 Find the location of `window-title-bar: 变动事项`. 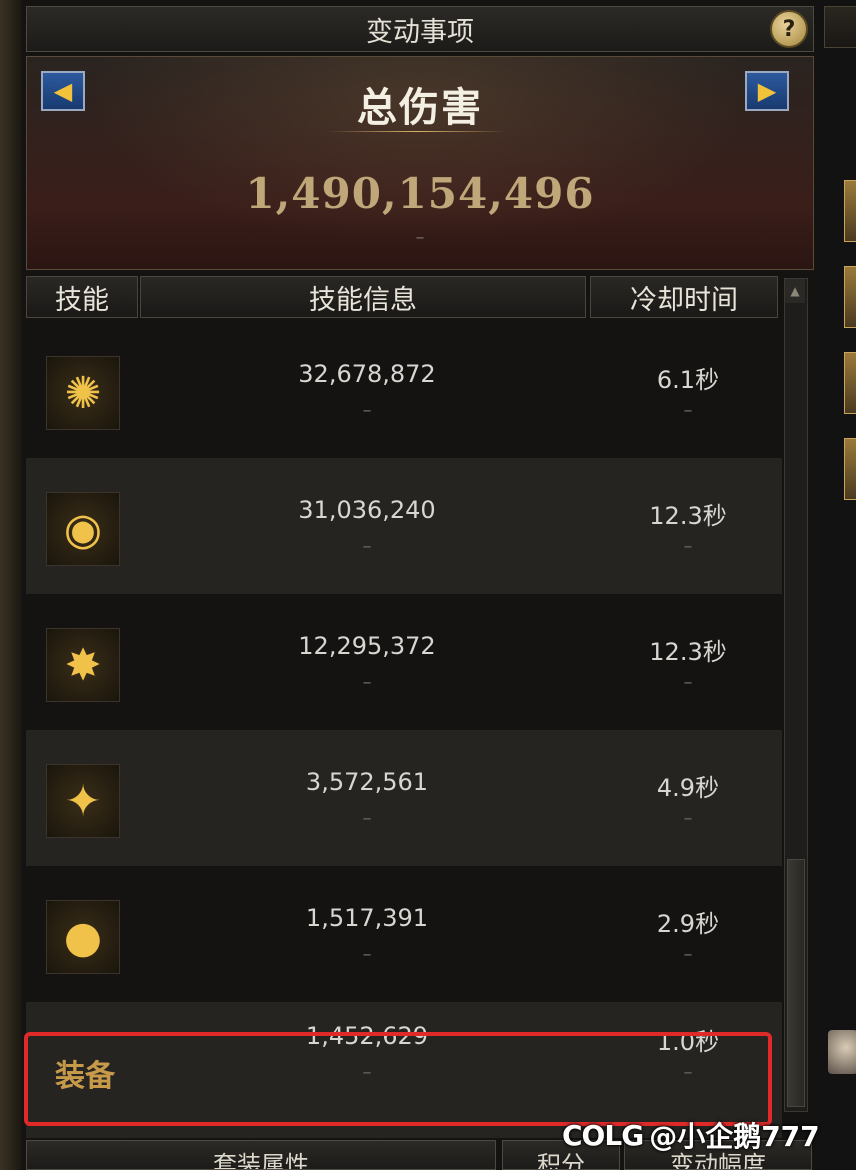

window-title-bar: 变动事项 is located at coordinates (420, 29).